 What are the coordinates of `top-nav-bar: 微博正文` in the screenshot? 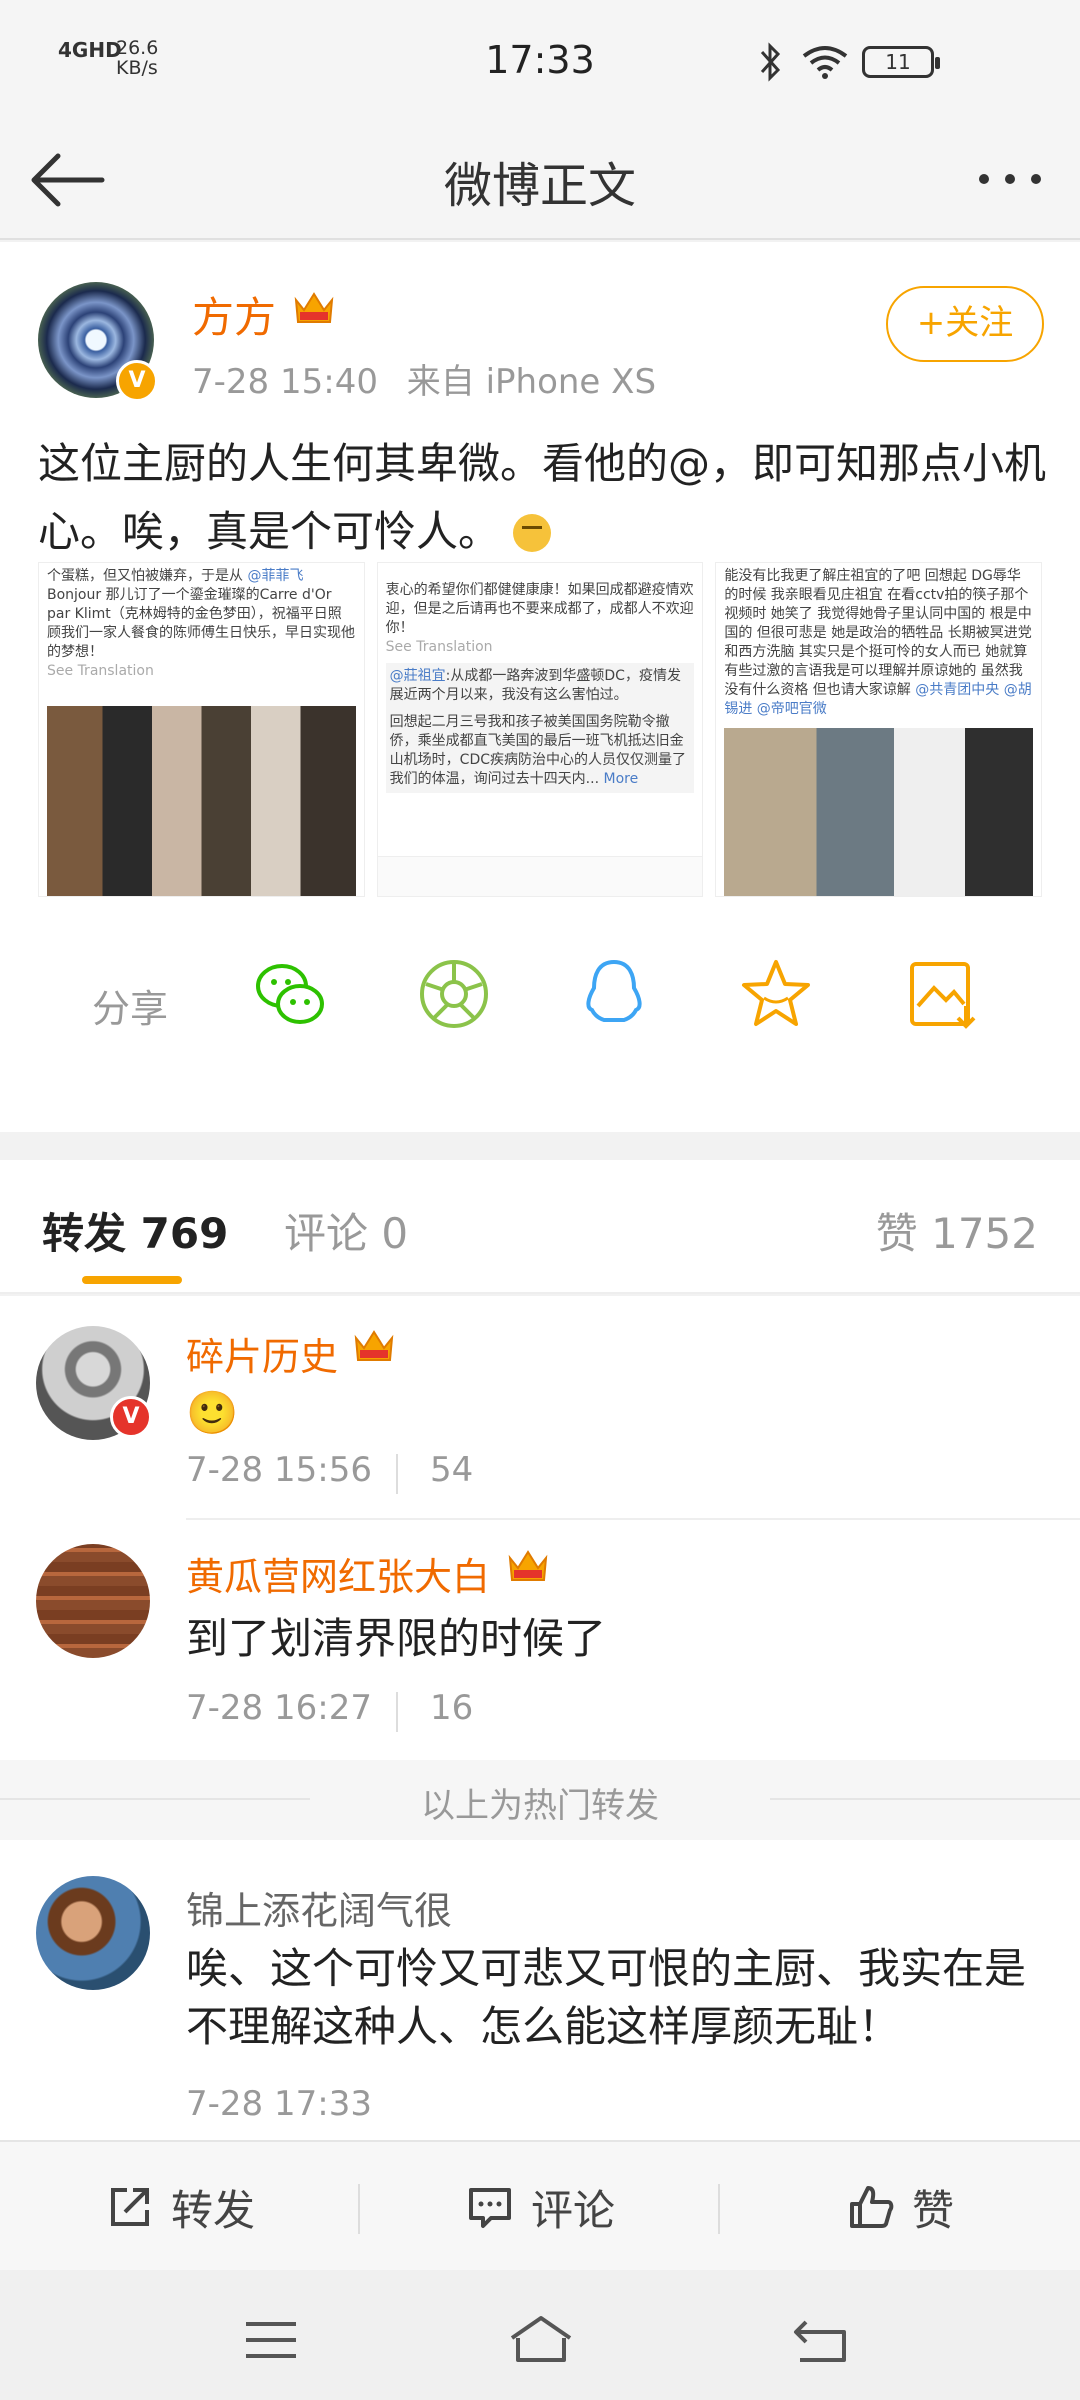 It's located at (540, 180).